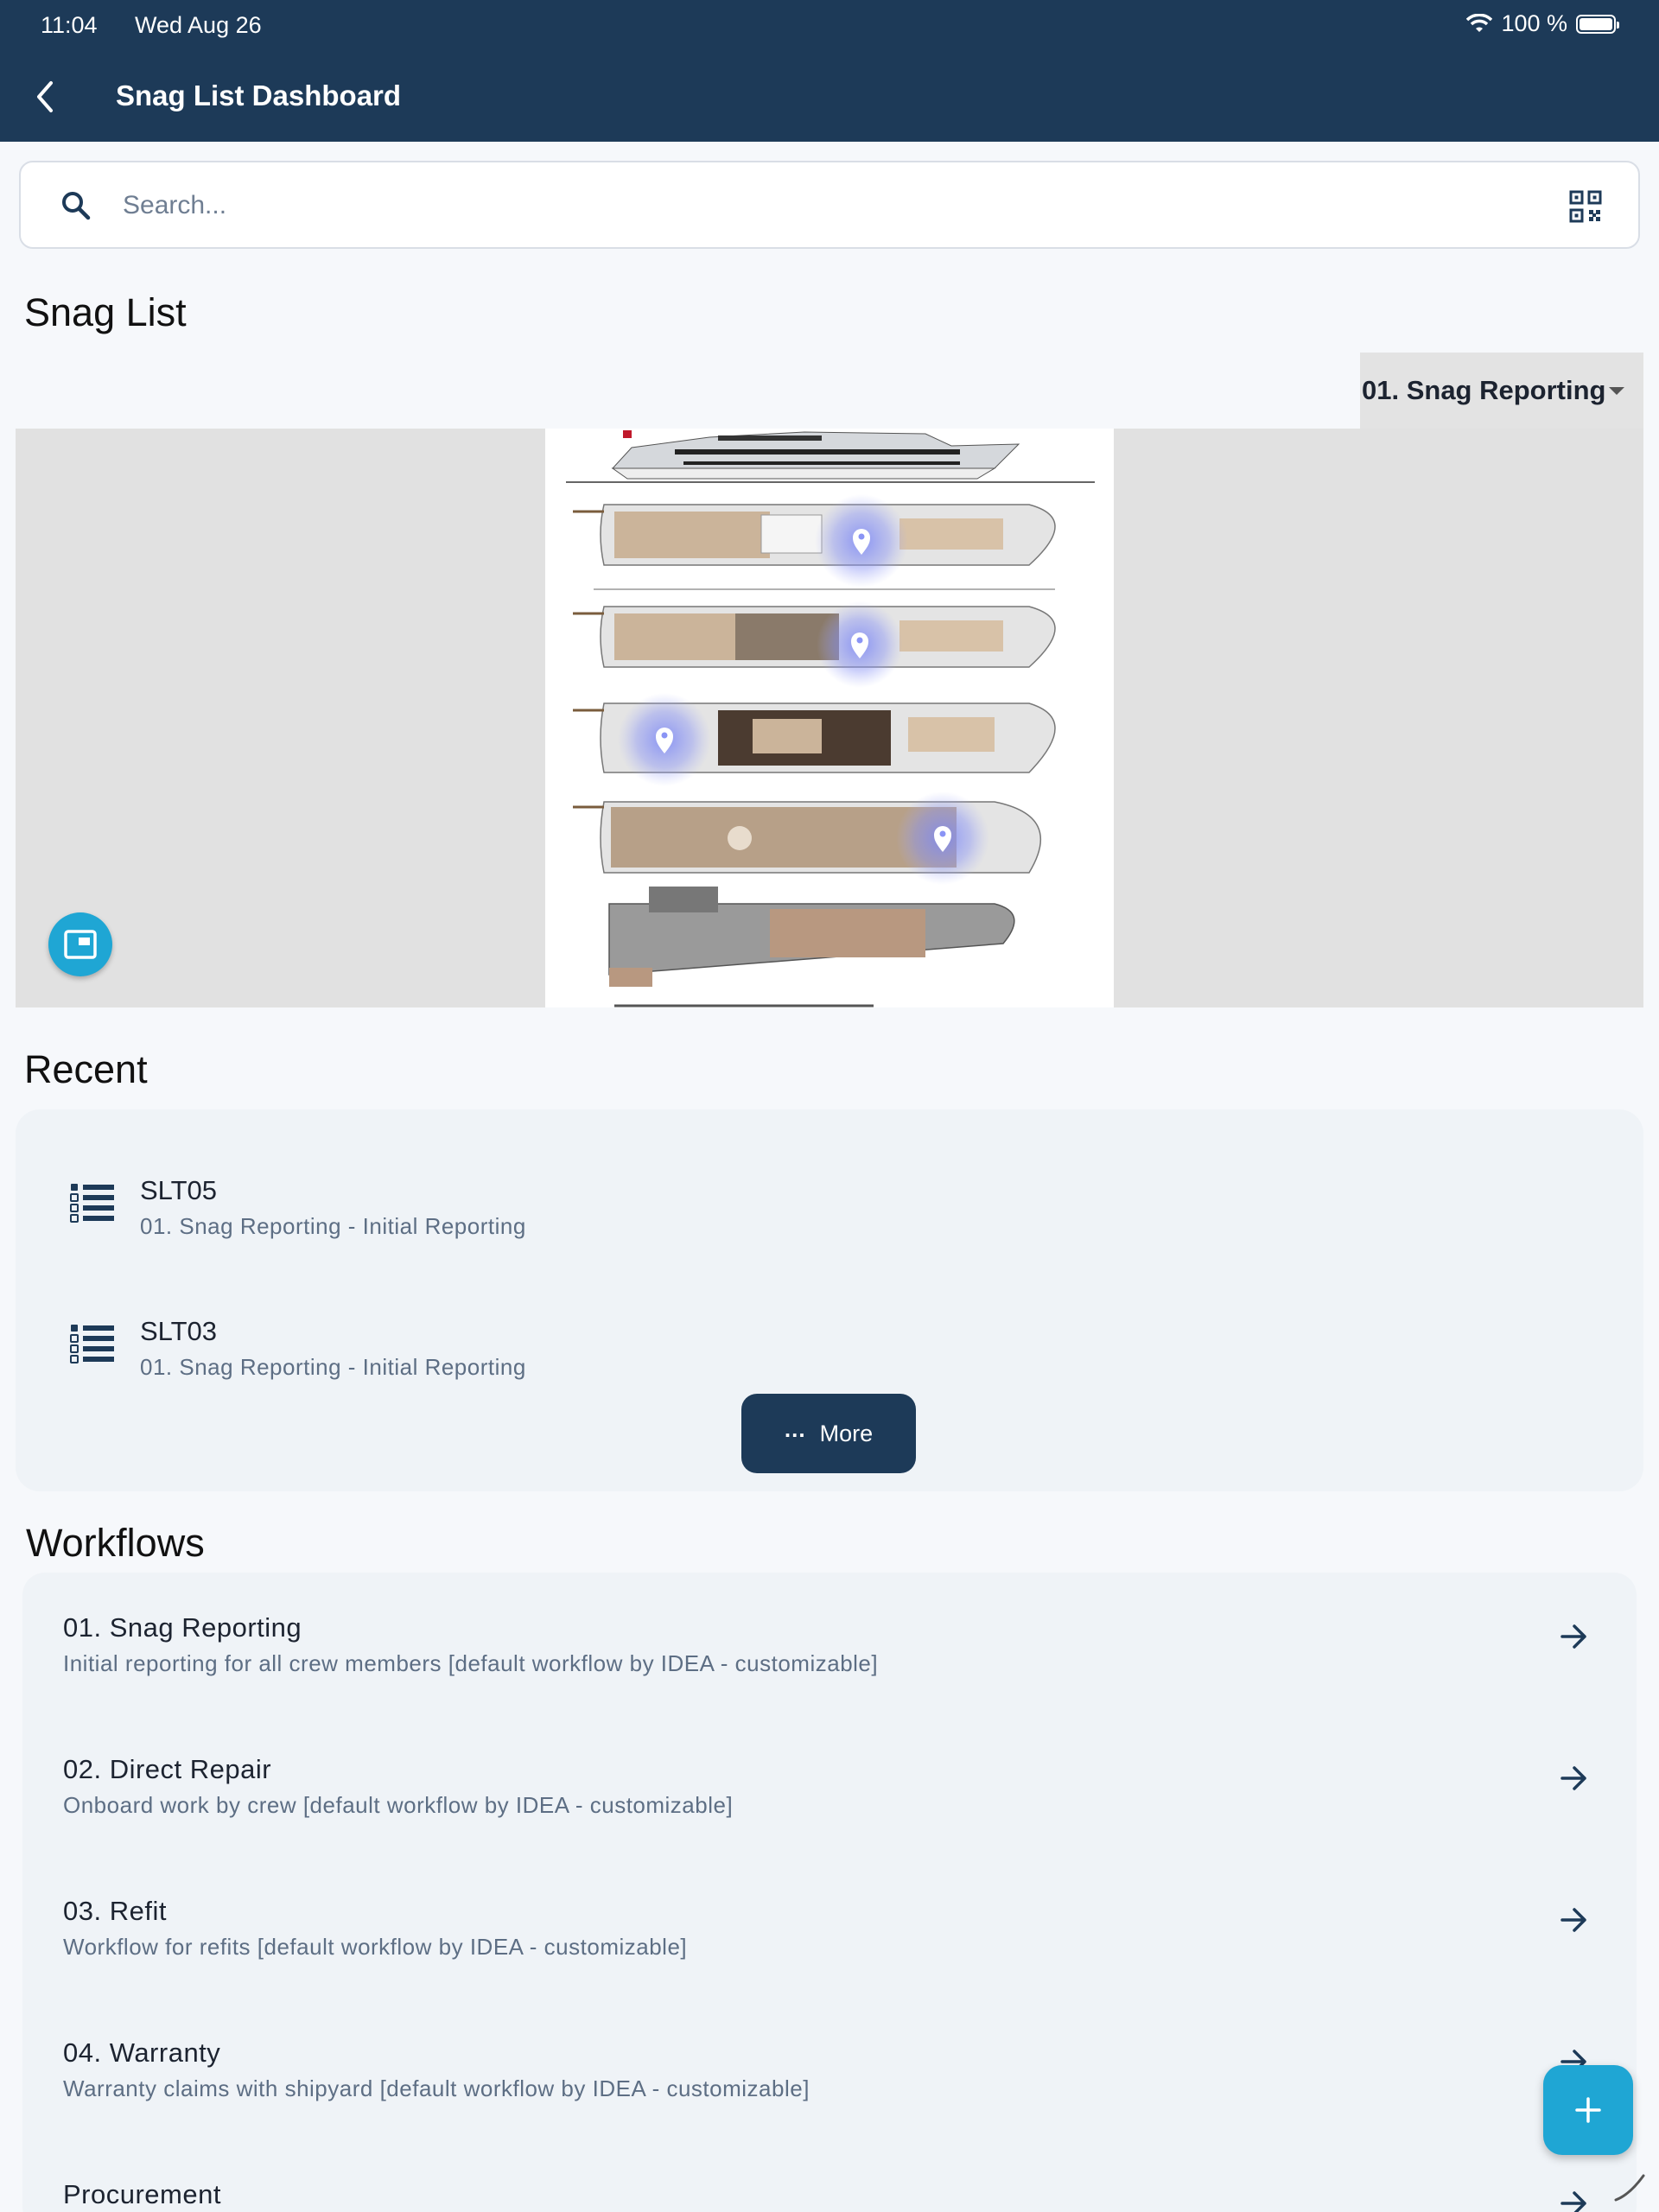 This screenshot has width=1659, height=2212. Describe the element at coordinates (1597, 24) in the screenshot. I see `battery-icon` at that location.